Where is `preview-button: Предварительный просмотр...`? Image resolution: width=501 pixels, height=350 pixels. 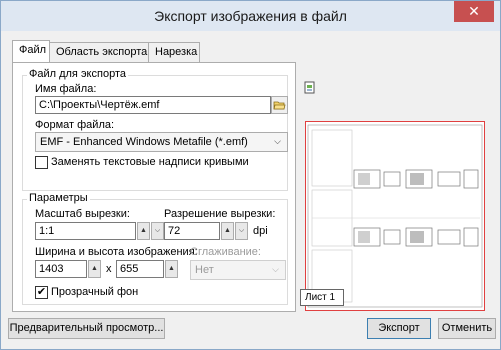 preview-button: Предварительный просмотр... is located at coordinates (86, 328).